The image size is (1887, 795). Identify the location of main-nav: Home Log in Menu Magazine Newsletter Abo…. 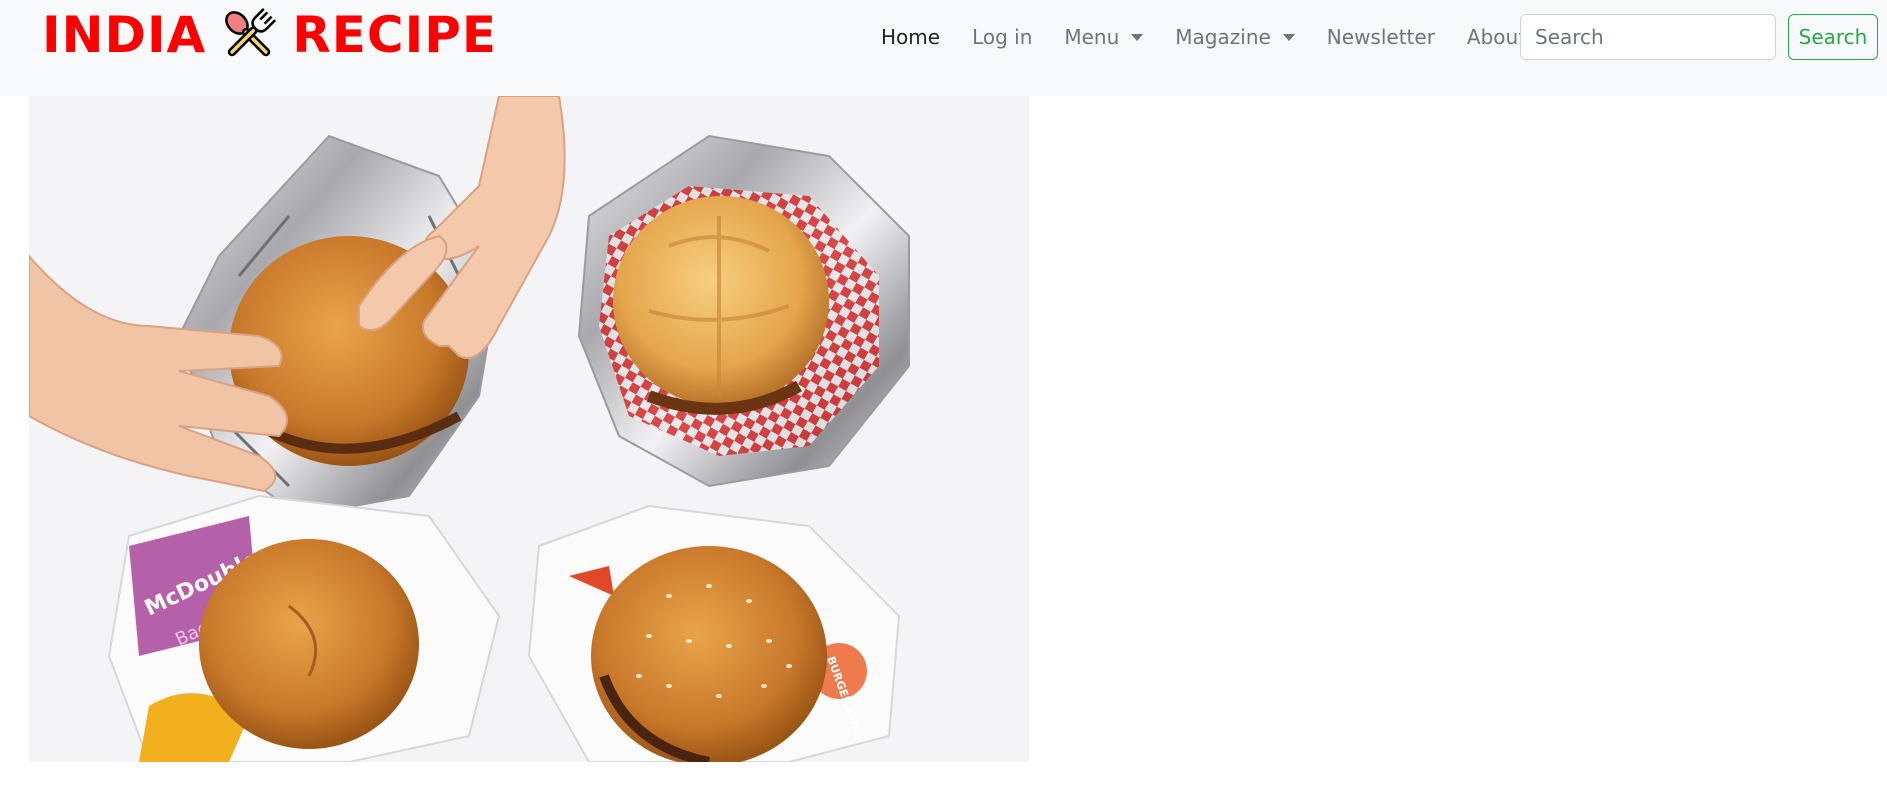
(1211, 37).